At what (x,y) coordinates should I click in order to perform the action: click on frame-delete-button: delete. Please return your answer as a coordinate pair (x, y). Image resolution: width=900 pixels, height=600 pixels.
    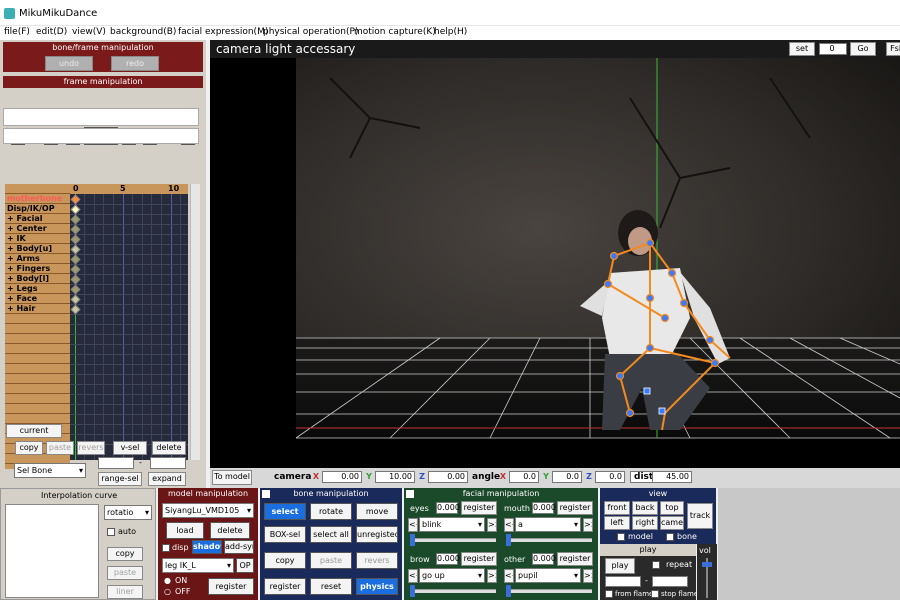
    Looking at the image, I should click on (169, 448).